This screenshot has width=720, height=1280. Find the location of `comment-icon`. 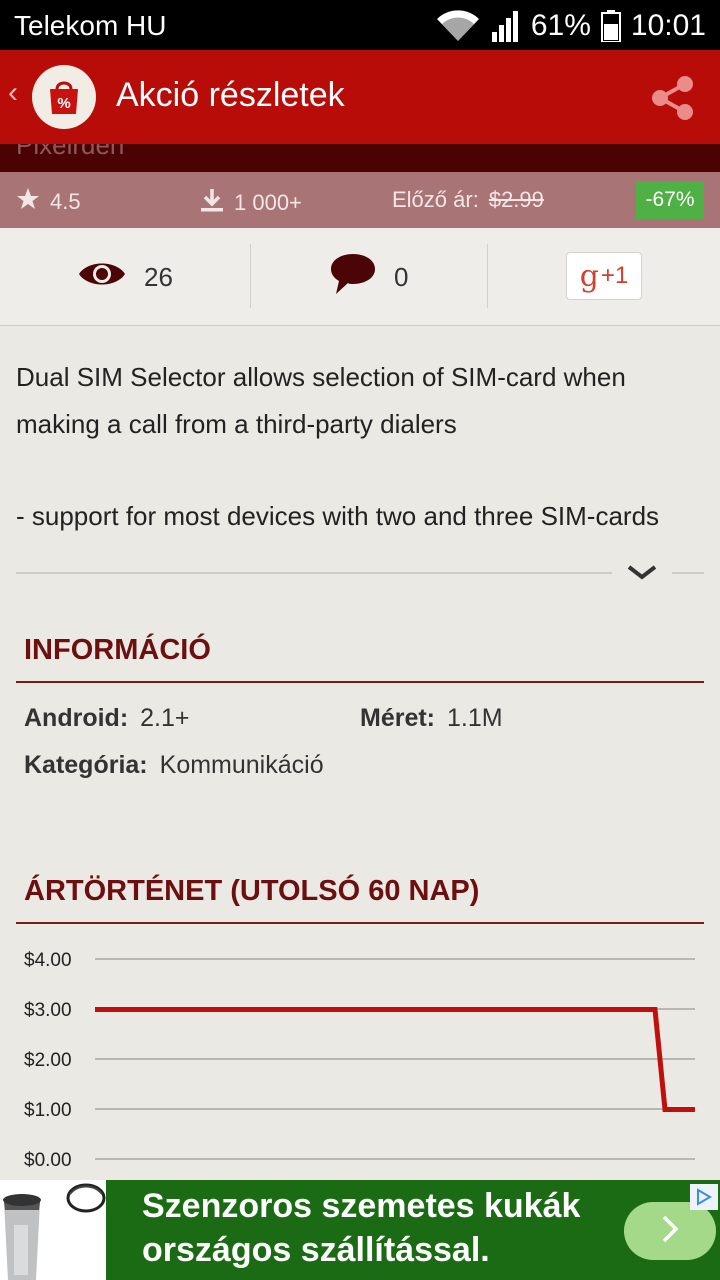

comment-icon is located at coordinates (353, 277).